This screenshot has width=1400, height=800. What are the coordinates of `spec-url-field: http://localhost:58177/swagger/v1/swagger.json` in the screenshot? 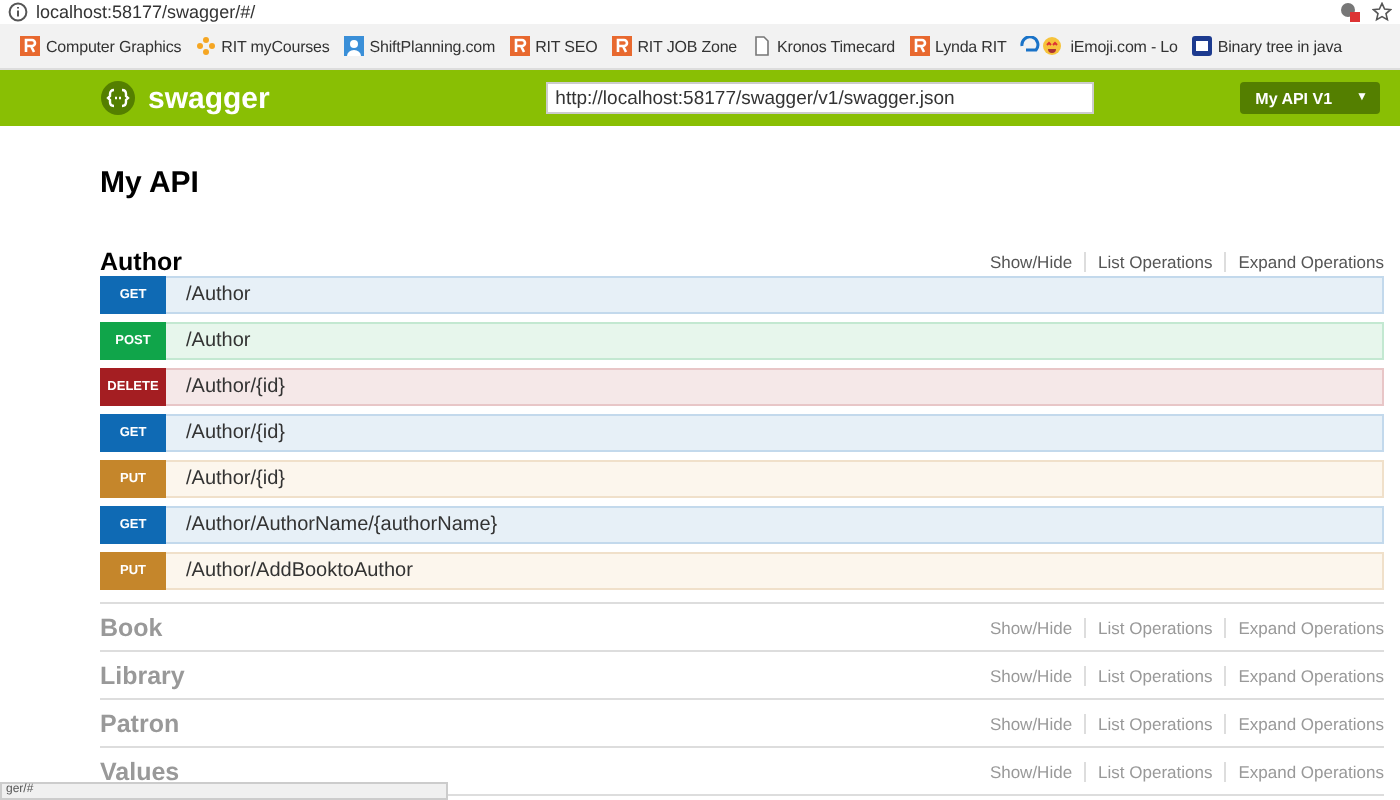 It's located at (819, 98).